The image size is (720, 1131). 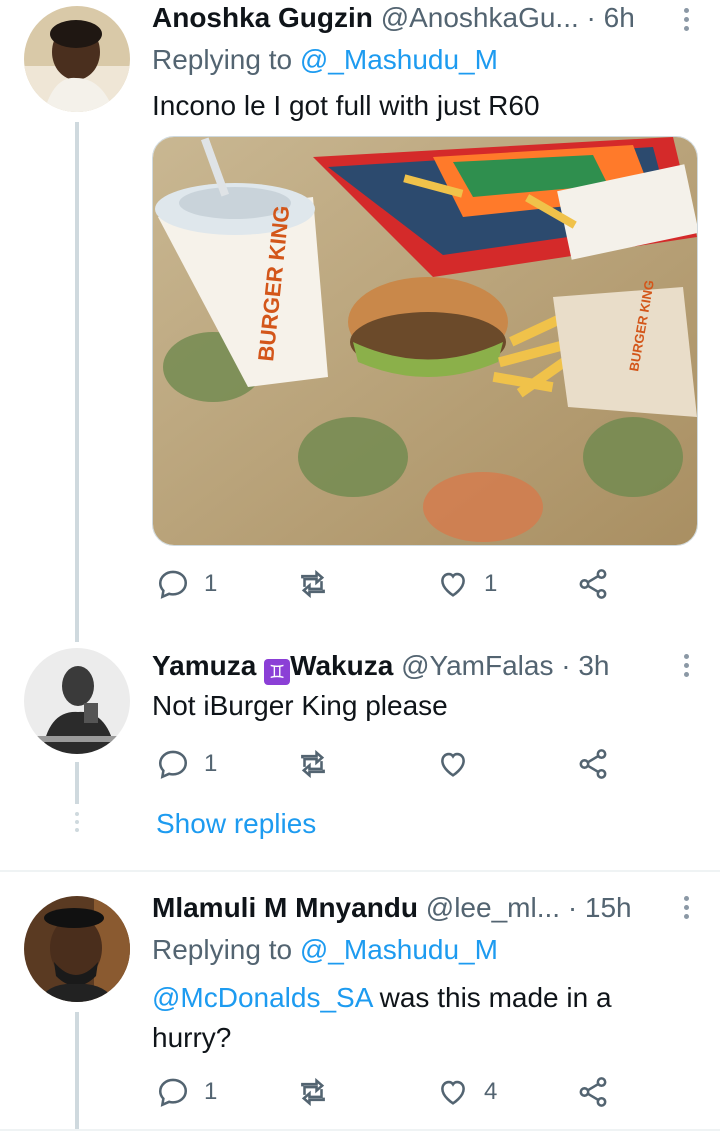 What do you see at coordinates (466, 1092) in the screenshot?
I see `like-button: 4` at bounding box center [466, 1092].